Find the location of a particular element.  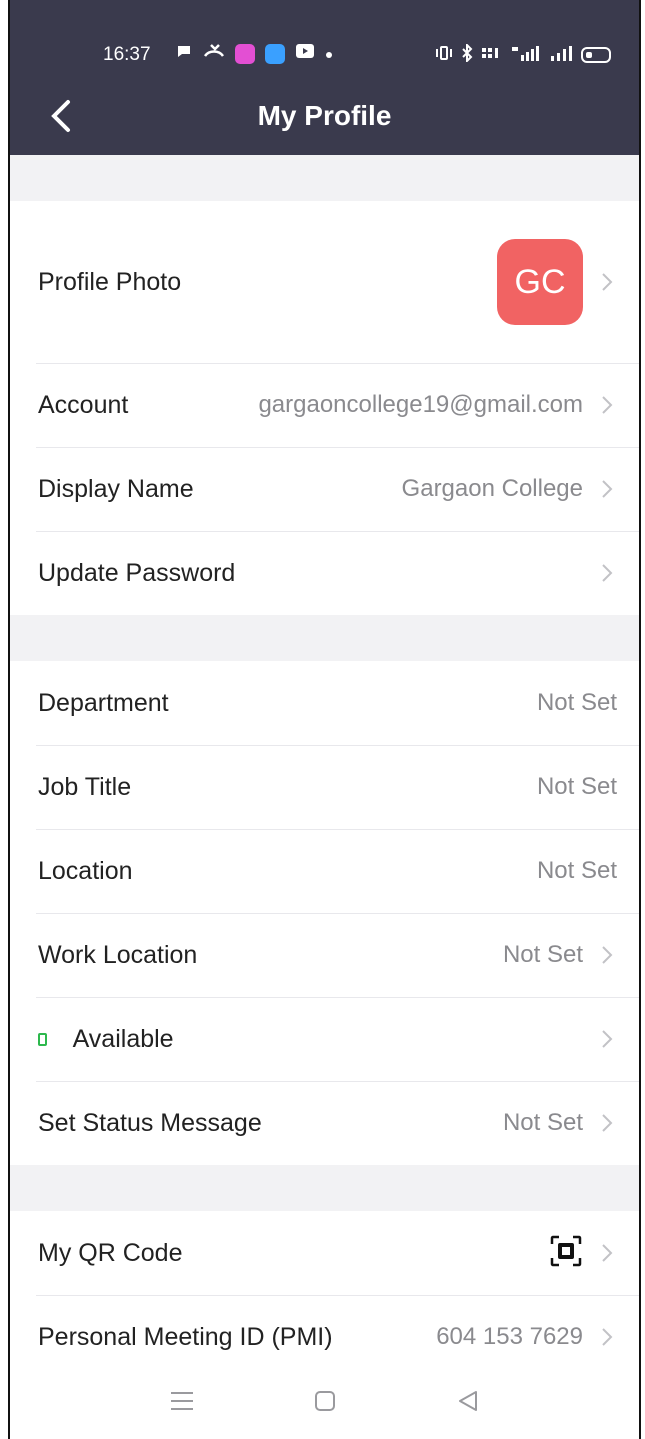

back-triangle-icon is located at coordinates (467, 1400).